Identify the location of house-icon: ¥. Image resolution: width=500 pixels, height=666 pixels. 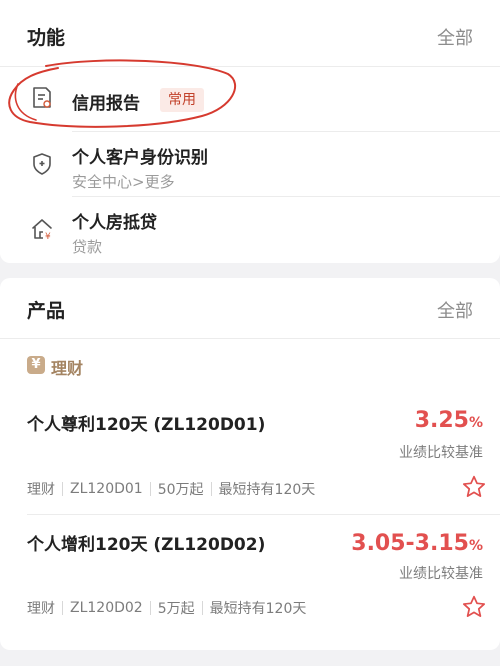
(42, 230).